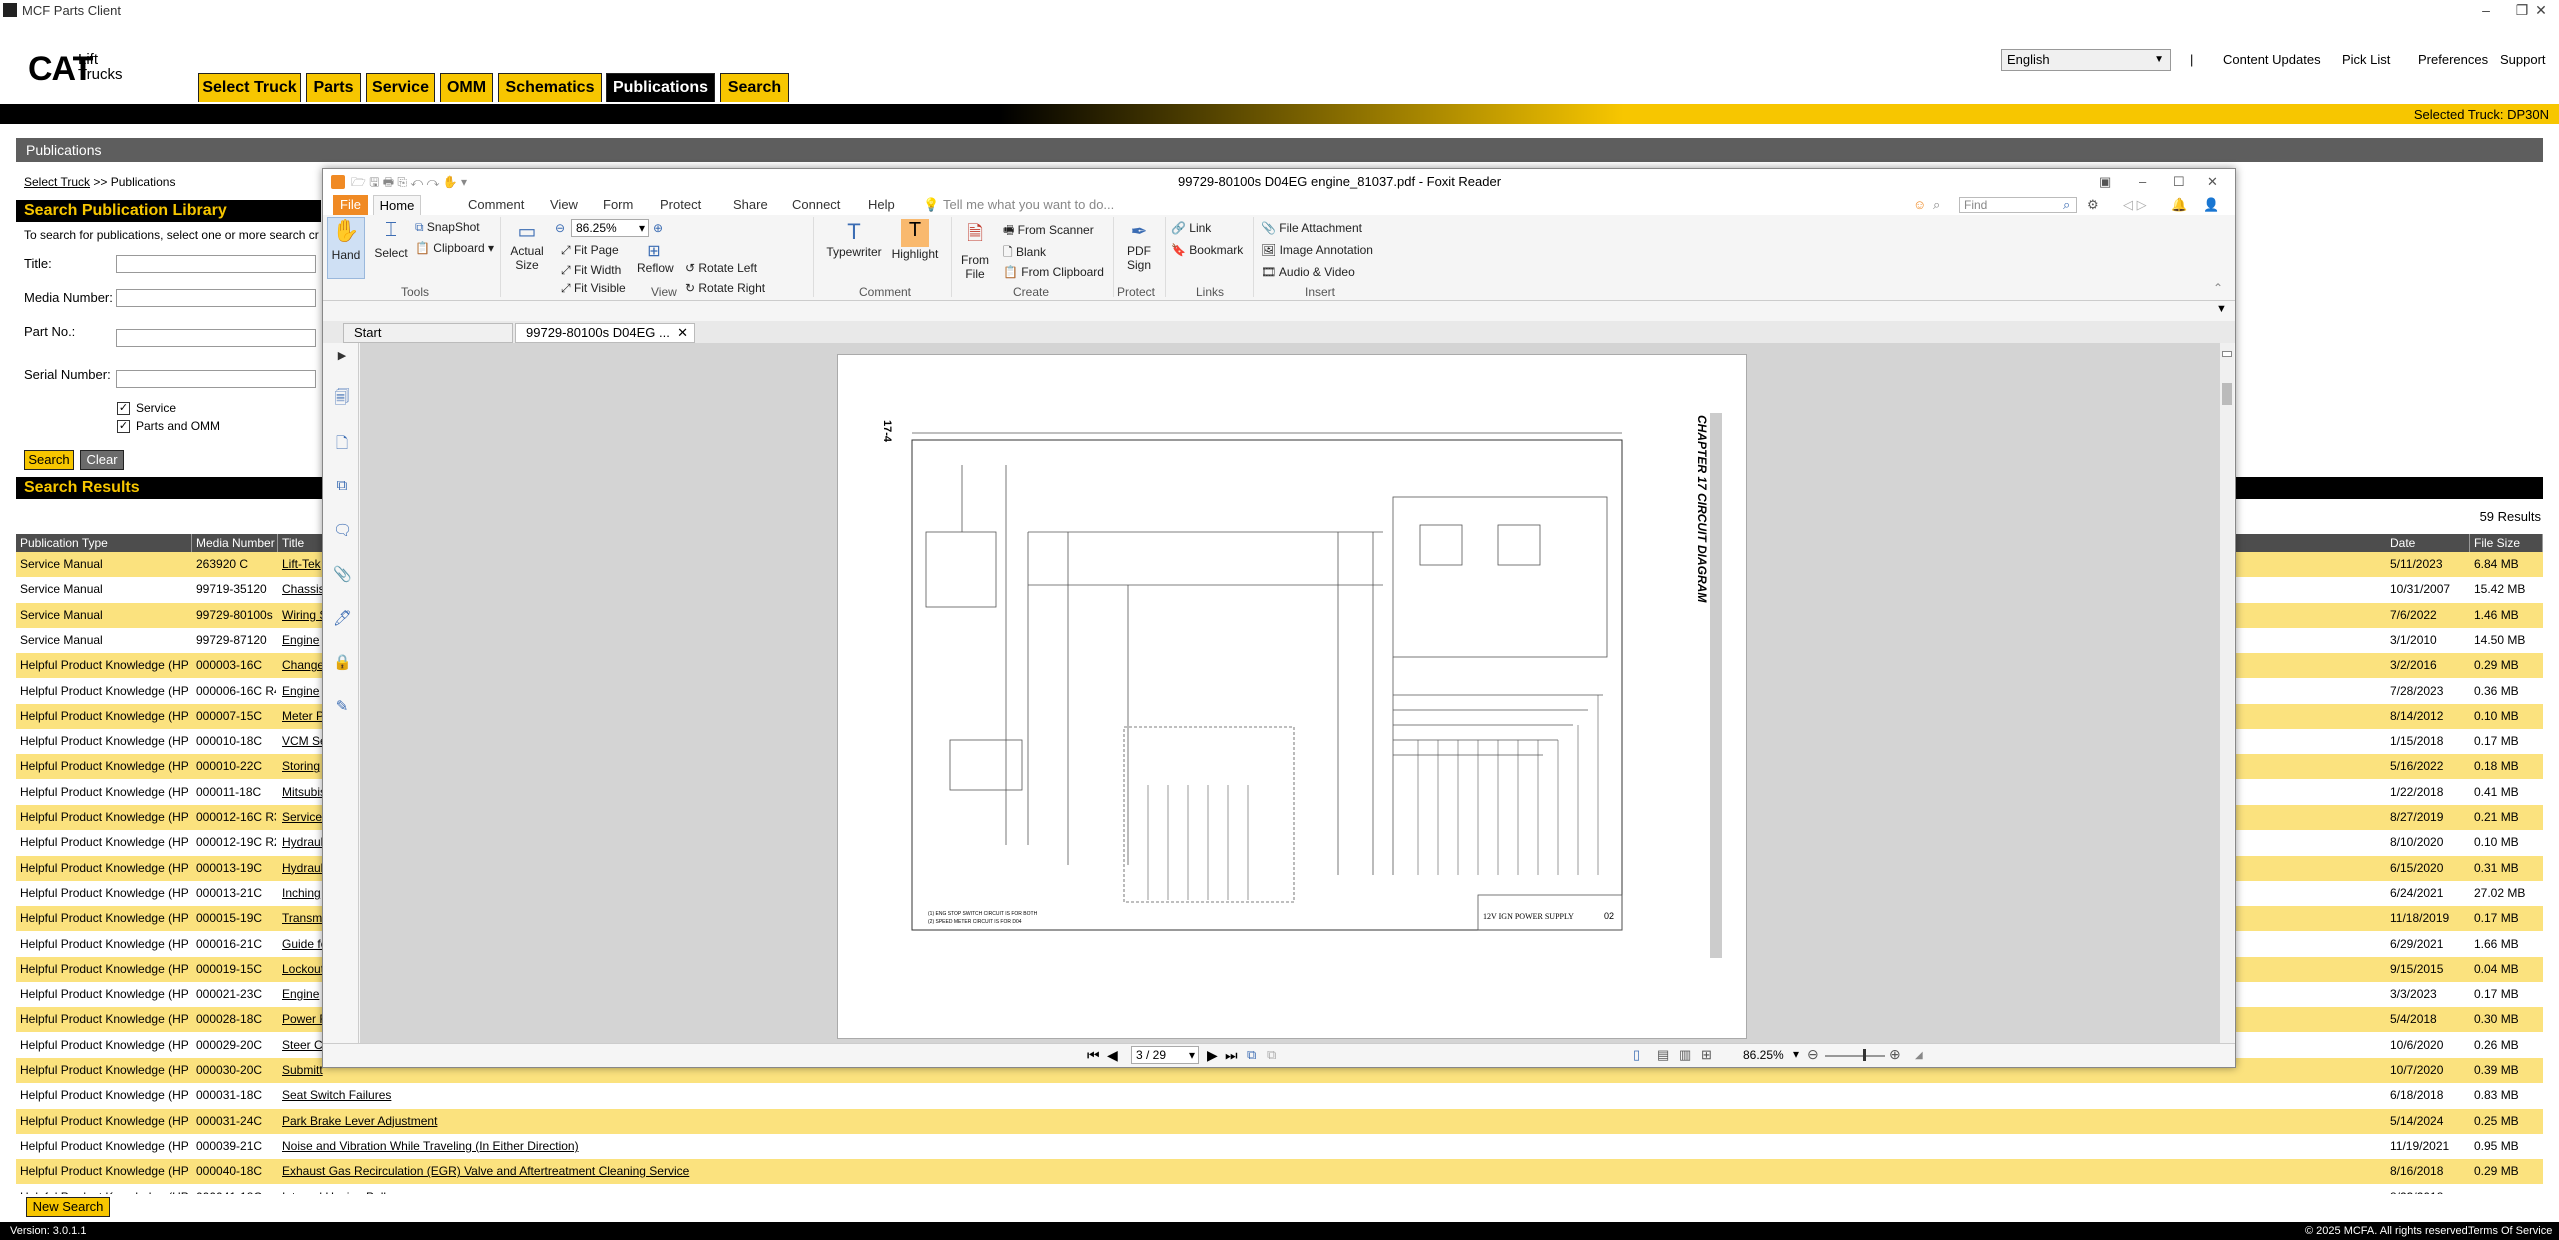  Describe the element at coordinates (2221, 309) in the screenshot. I see `tab-list-chevron-icon: ▼` at that location.